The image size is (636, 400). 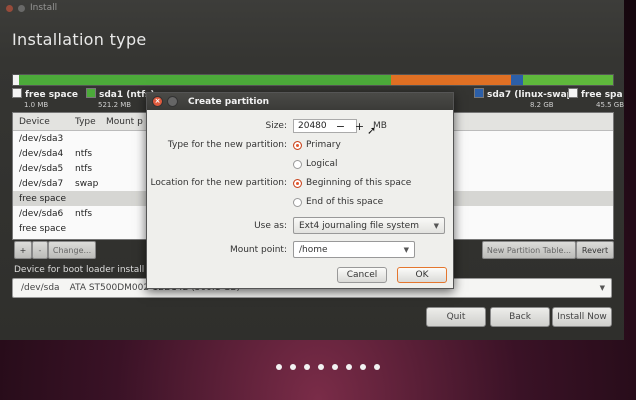 What do you see at coordinates (219, 183) in the screenshot?
I see `location-label: Location for the new partition:` at bounding box center [219, 183].